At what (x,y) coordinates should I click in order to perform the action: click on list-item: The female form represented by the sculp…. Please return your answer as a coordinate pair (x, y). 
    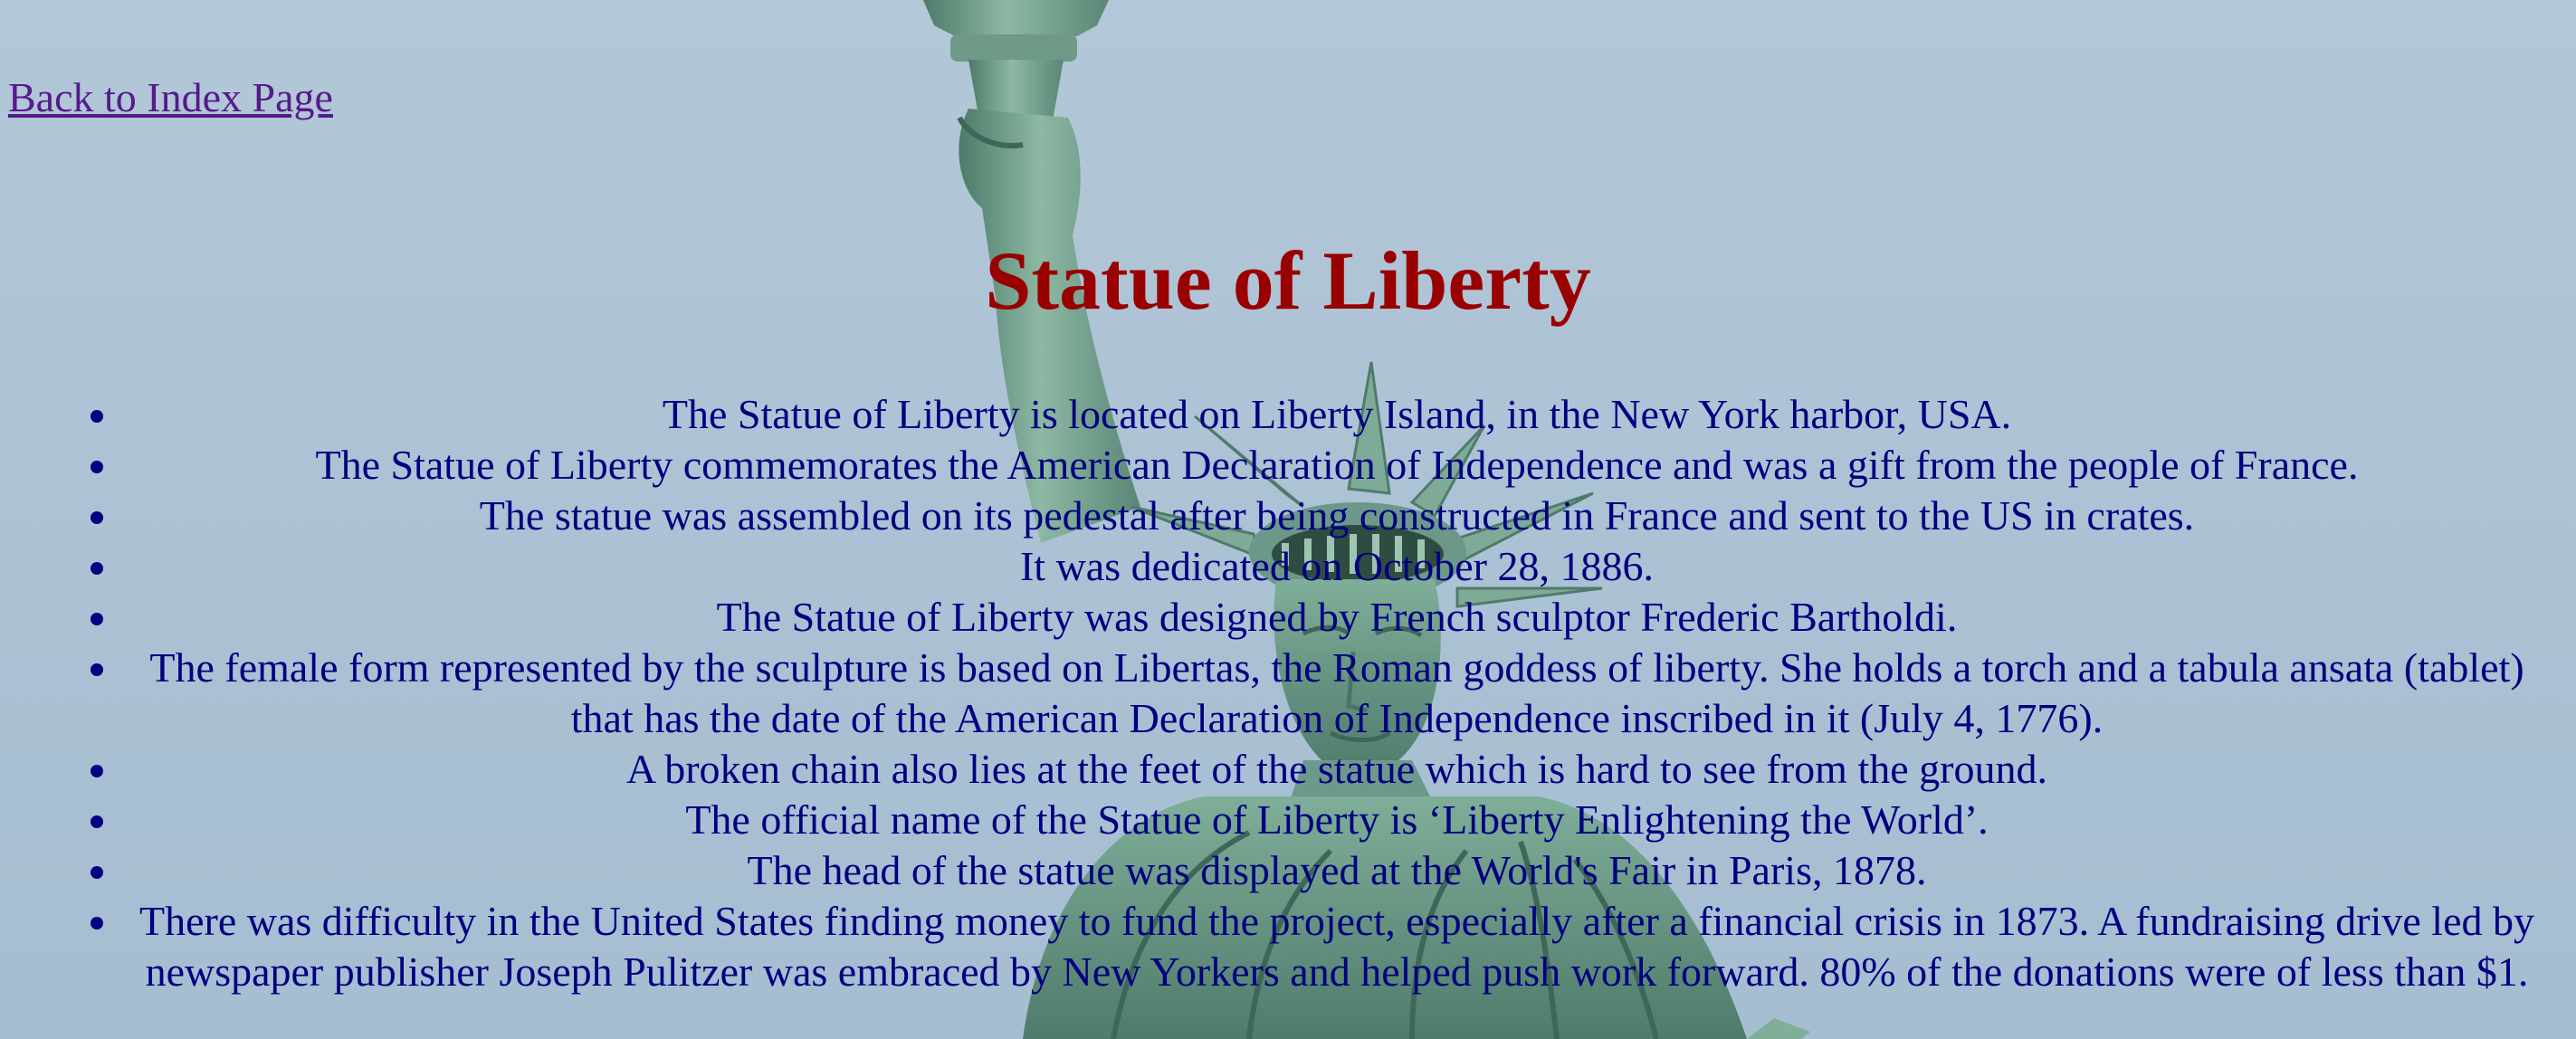
    Looking at the image, I should click on (1336, 693).